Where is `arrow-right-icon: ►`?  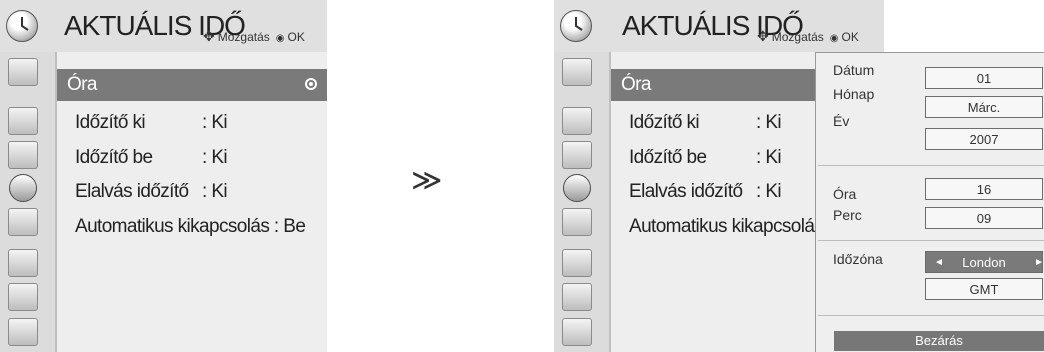
arrow-right-icon: ► is located at coordinates (1039, 263).